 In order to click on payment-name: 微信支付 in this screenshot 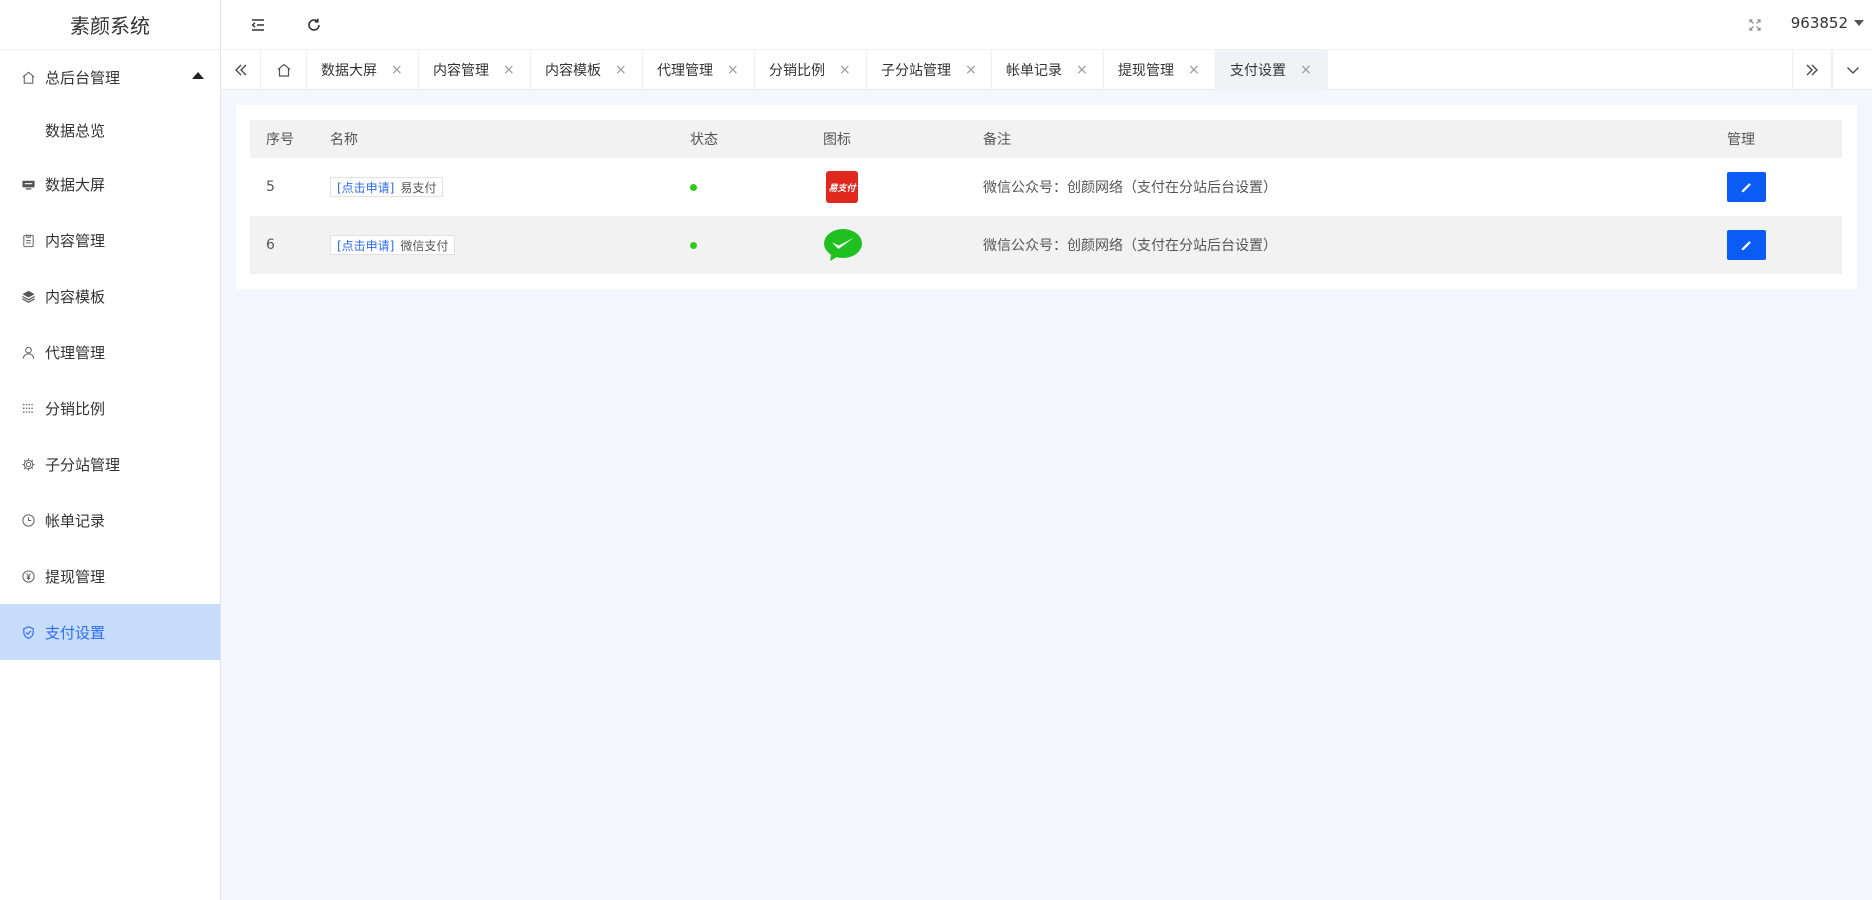, I will do `click(424, 245)`.